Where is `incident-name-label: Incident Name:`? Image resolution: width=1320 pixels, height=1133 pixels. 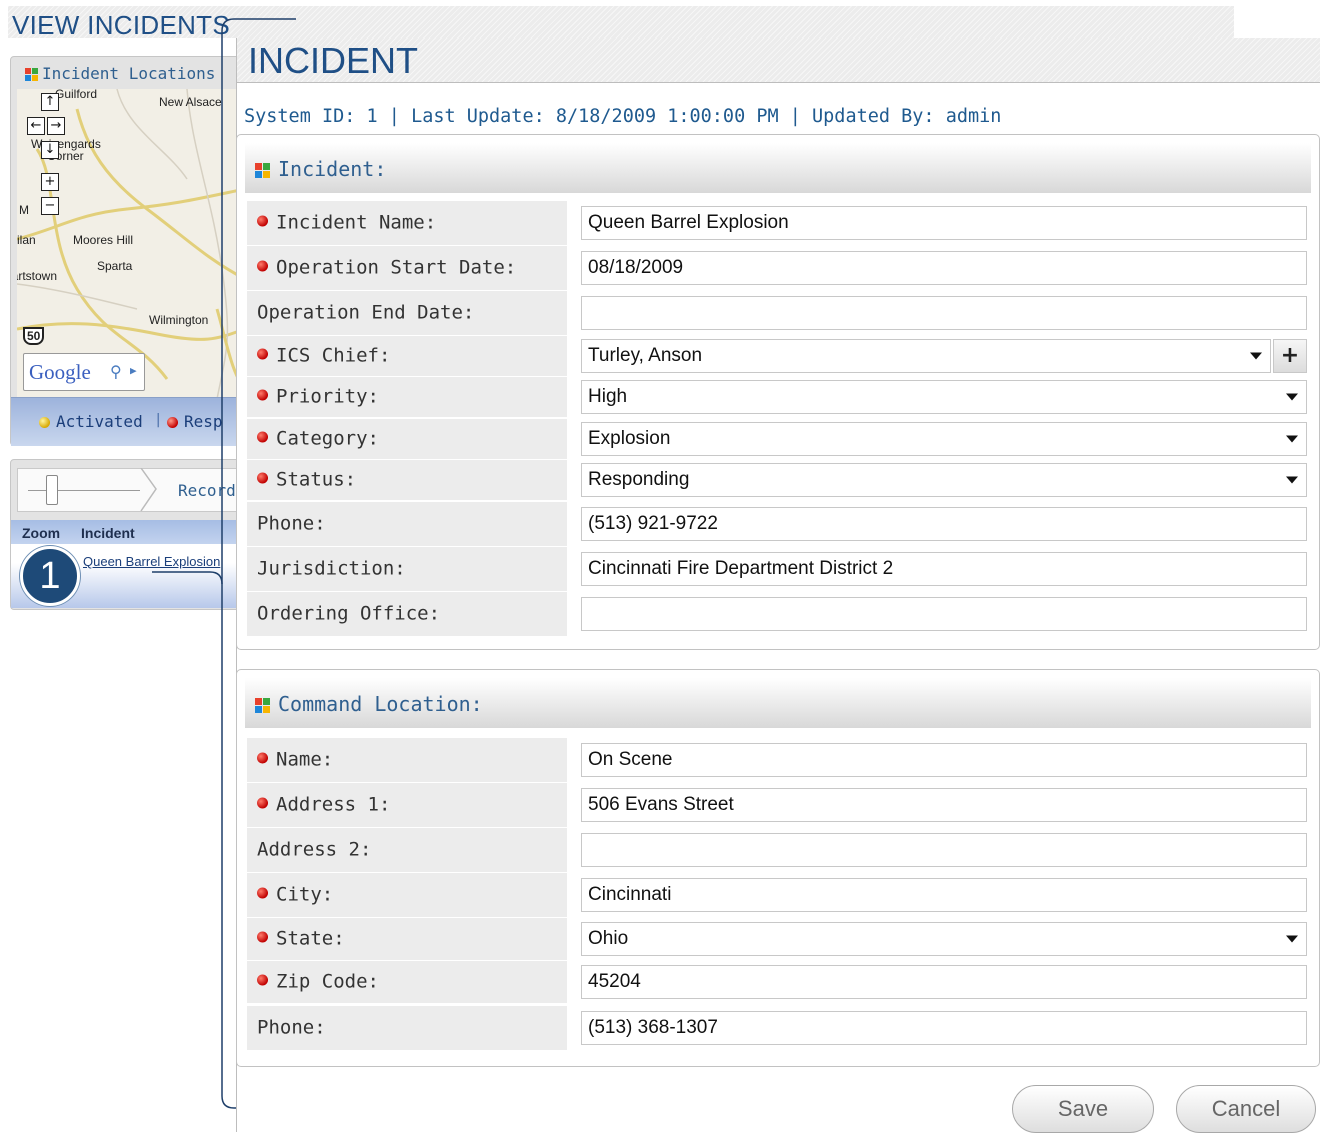 incident-name-label: Incident Name: is located at coordinates (347, 222).